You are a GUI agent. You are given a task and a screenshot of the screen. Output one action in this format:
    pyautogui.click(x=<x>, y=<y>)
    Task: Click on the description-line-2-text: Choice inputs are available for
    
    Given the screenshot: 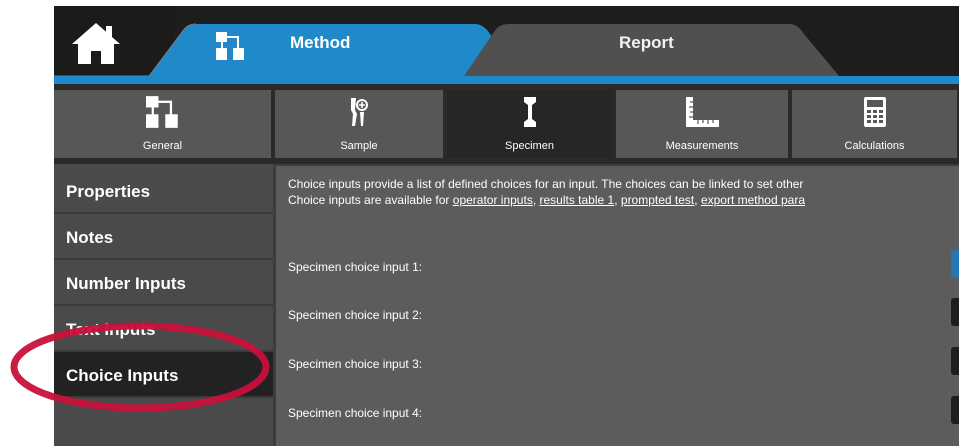 What is the action you would take?
    pyautogui.click(x=370, y=200)
    